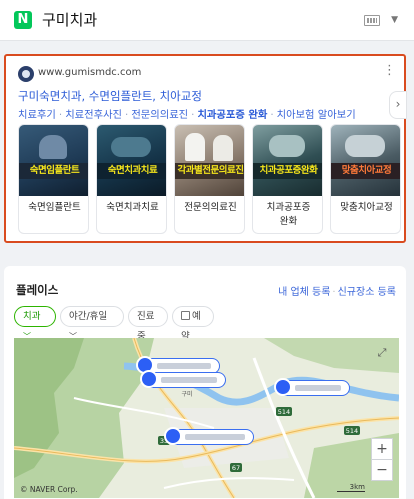  What do you see at coordinates (186, 394) in the screenshot?
I see `map-area-label: 구미` at bounding box center [186, 394].